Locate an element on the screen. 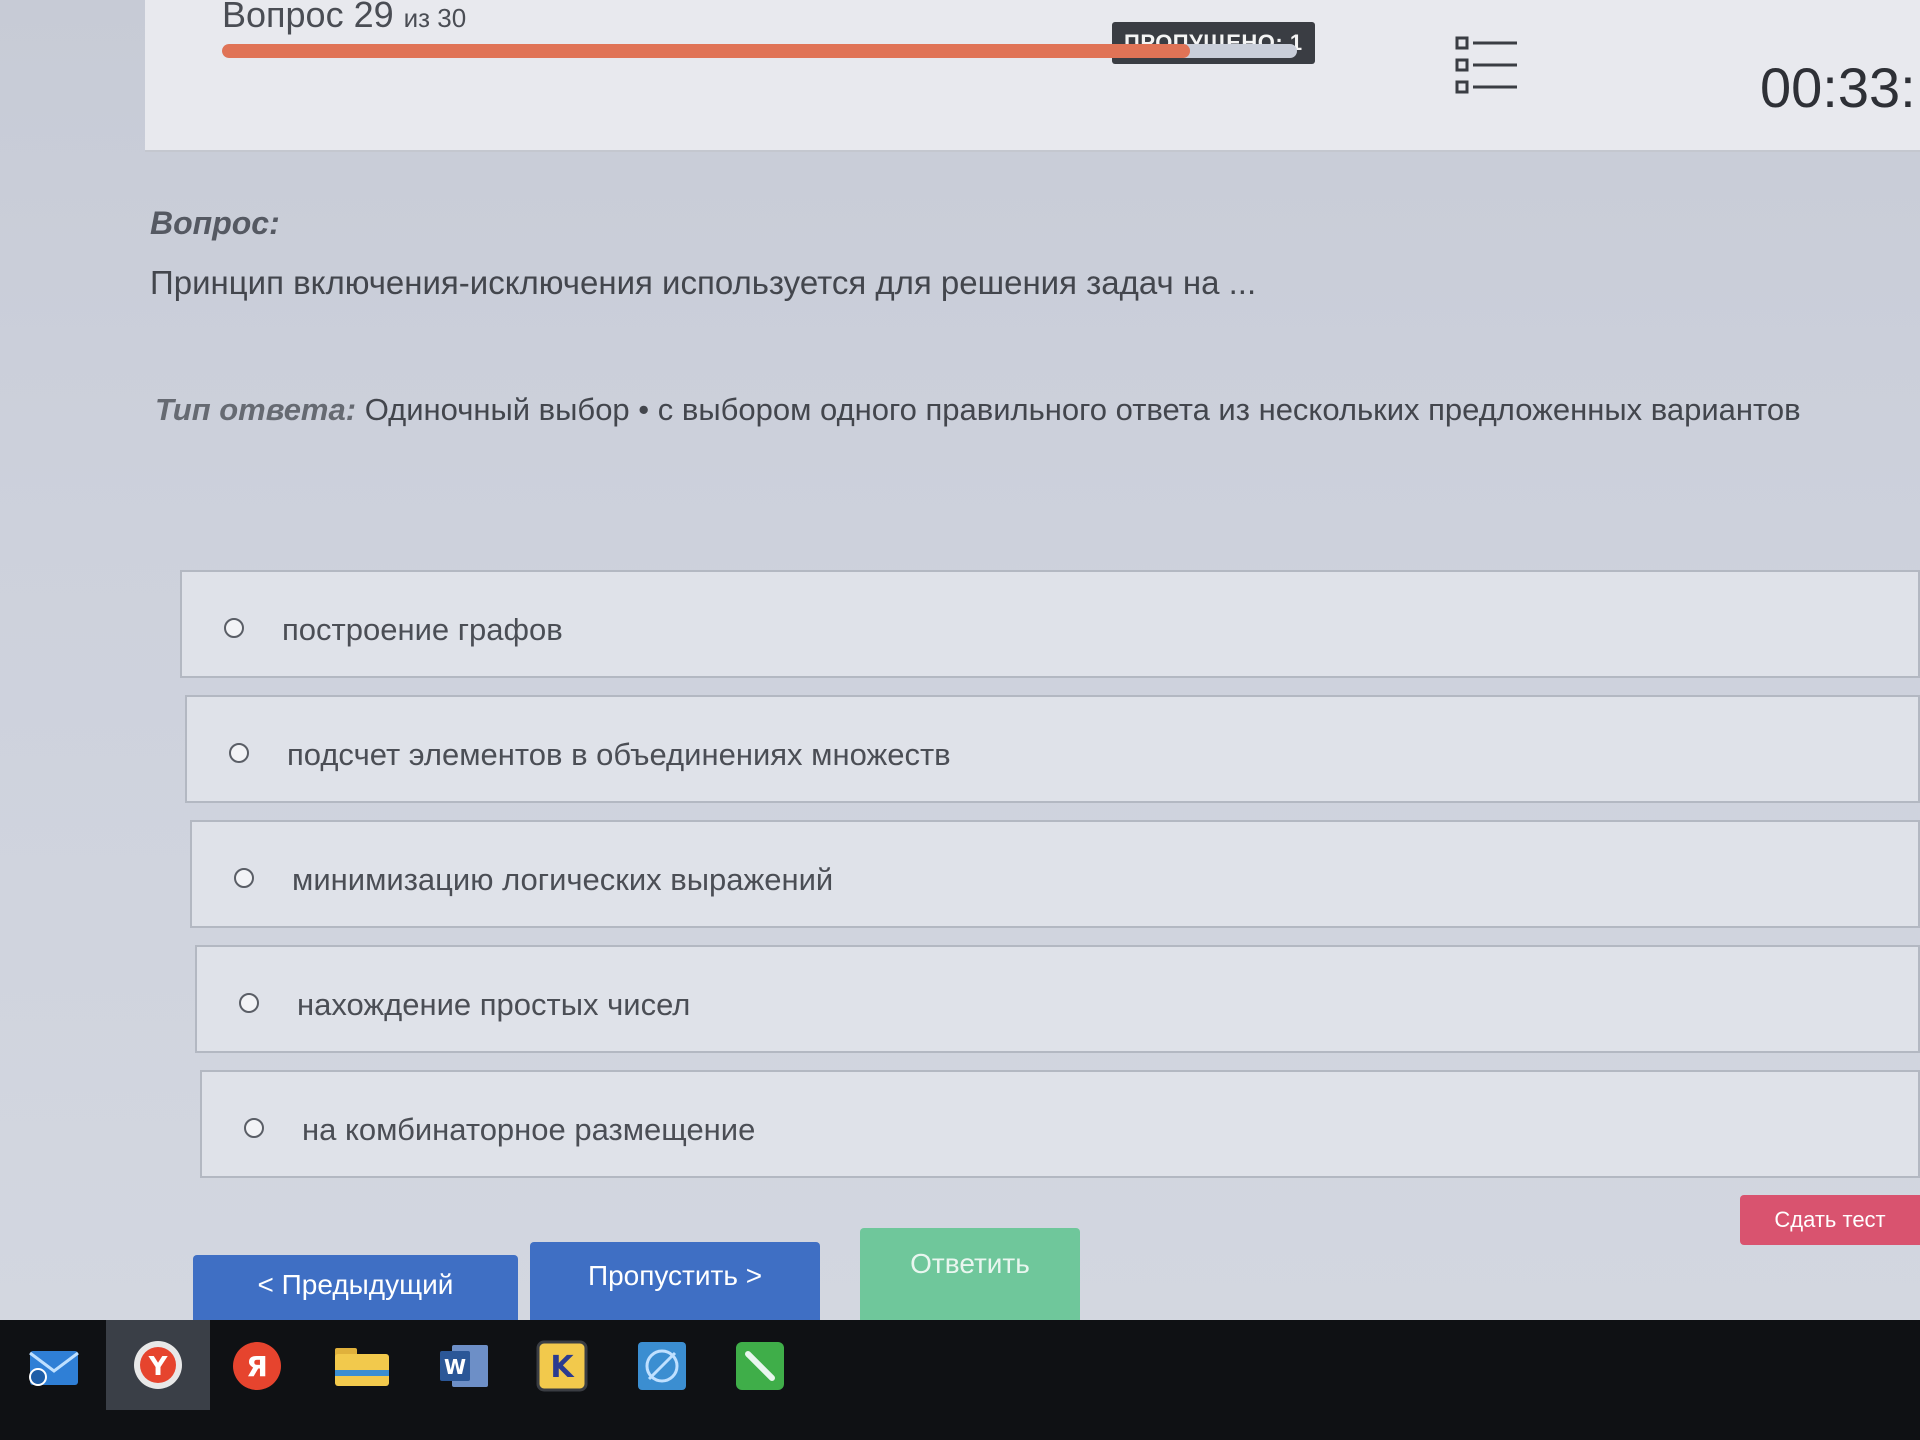  green-app-icon is located at coordinates (760, 1366).